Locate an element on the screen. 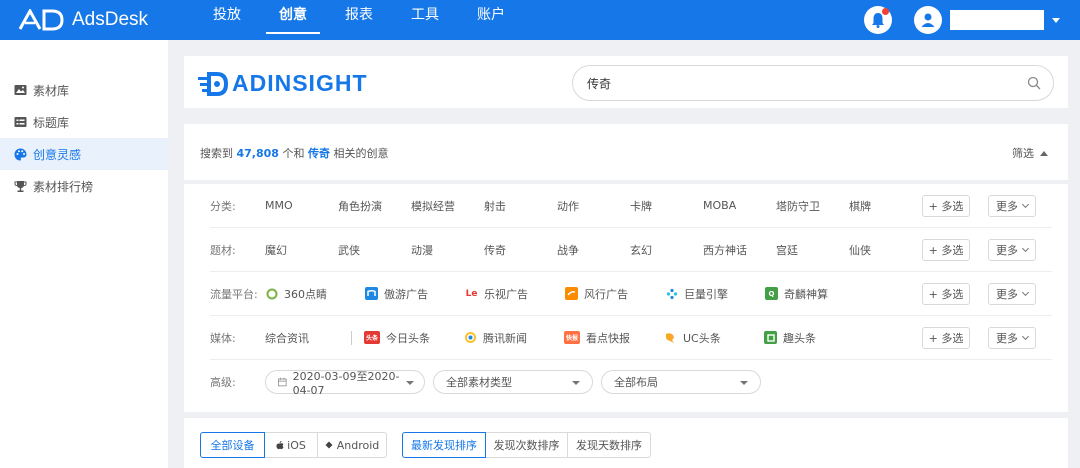 The width and height of the screenshot is (1080, 468). filter-label: 题材: is located at coordinates (223, 250).